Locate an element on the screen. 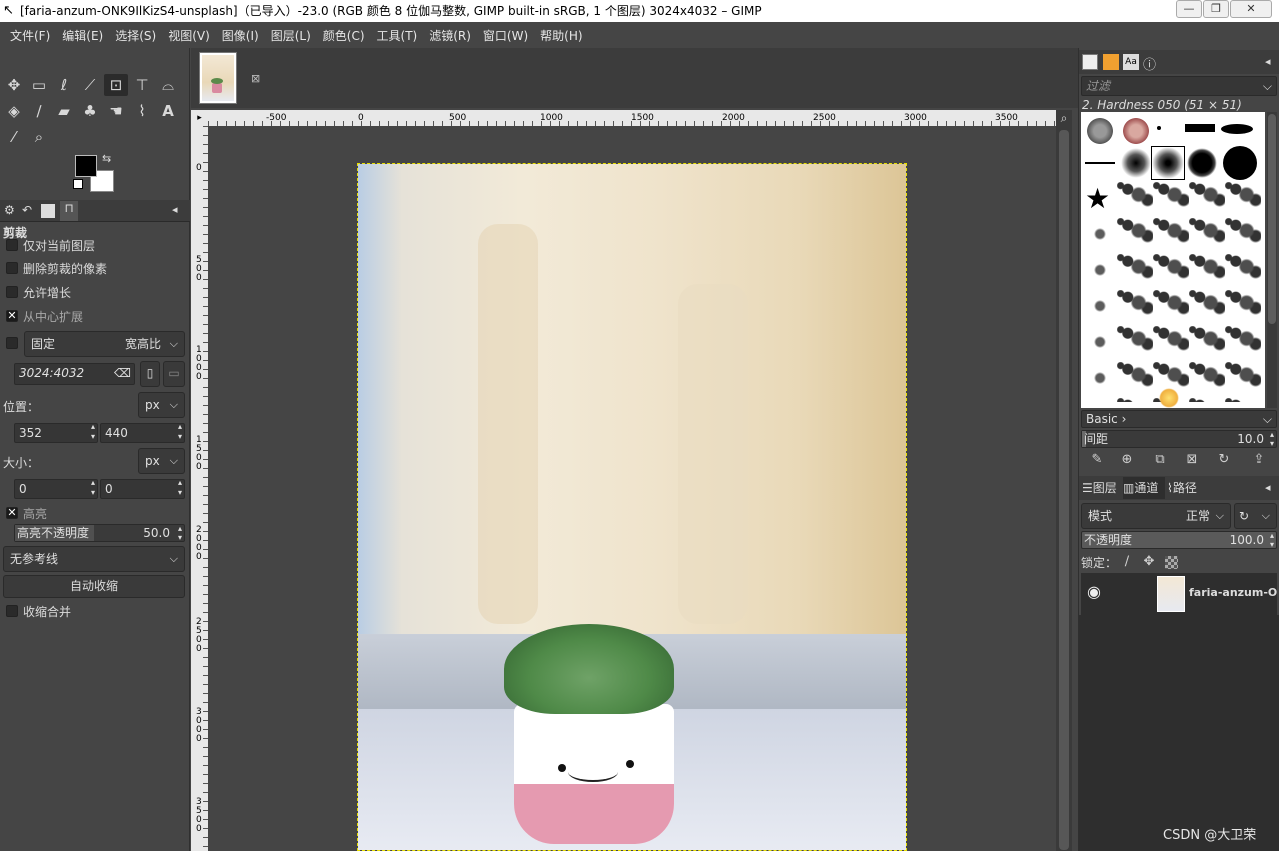  layer-composite-dropdown: ↻ ⌵ is located at coordinates (1255, 516).